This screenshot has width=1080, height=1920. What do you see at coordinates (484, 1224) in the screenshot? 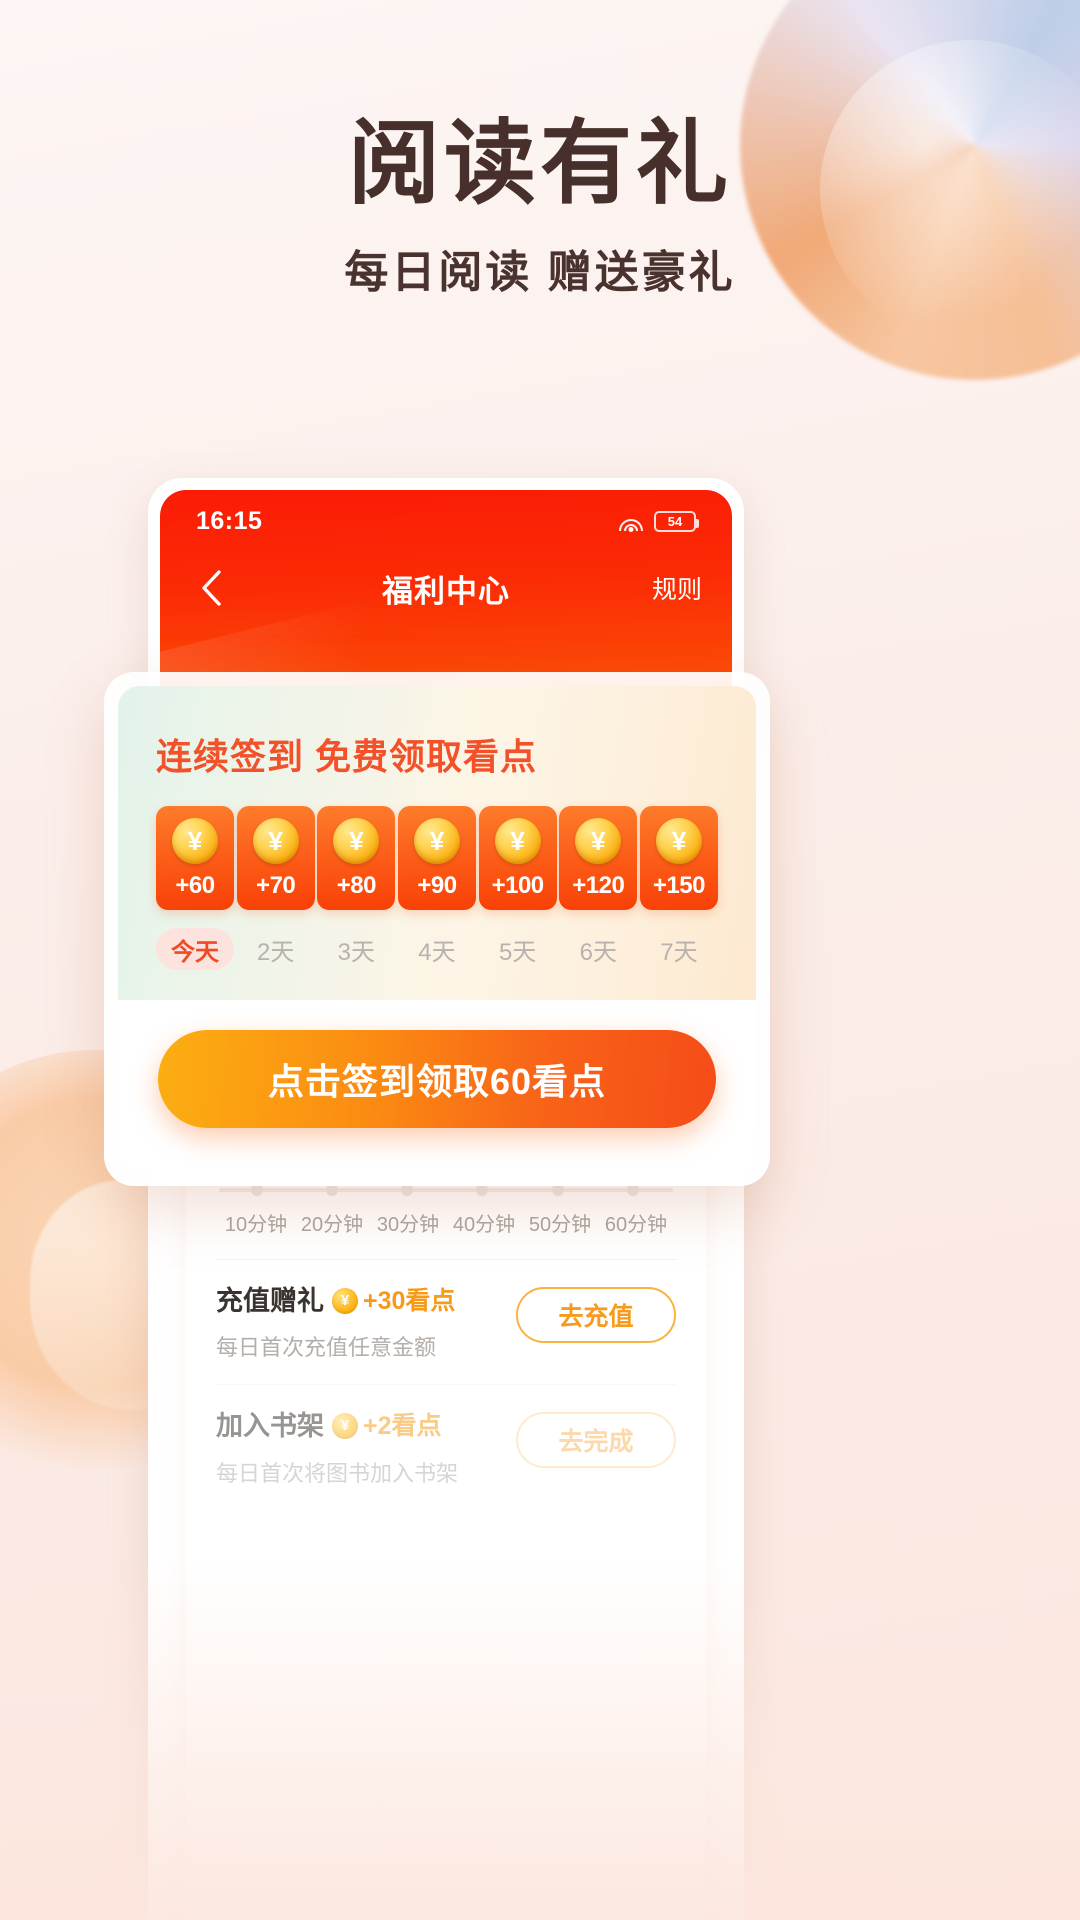
I see `progress-label: 40分钟` at bounding box center [484, 1224].